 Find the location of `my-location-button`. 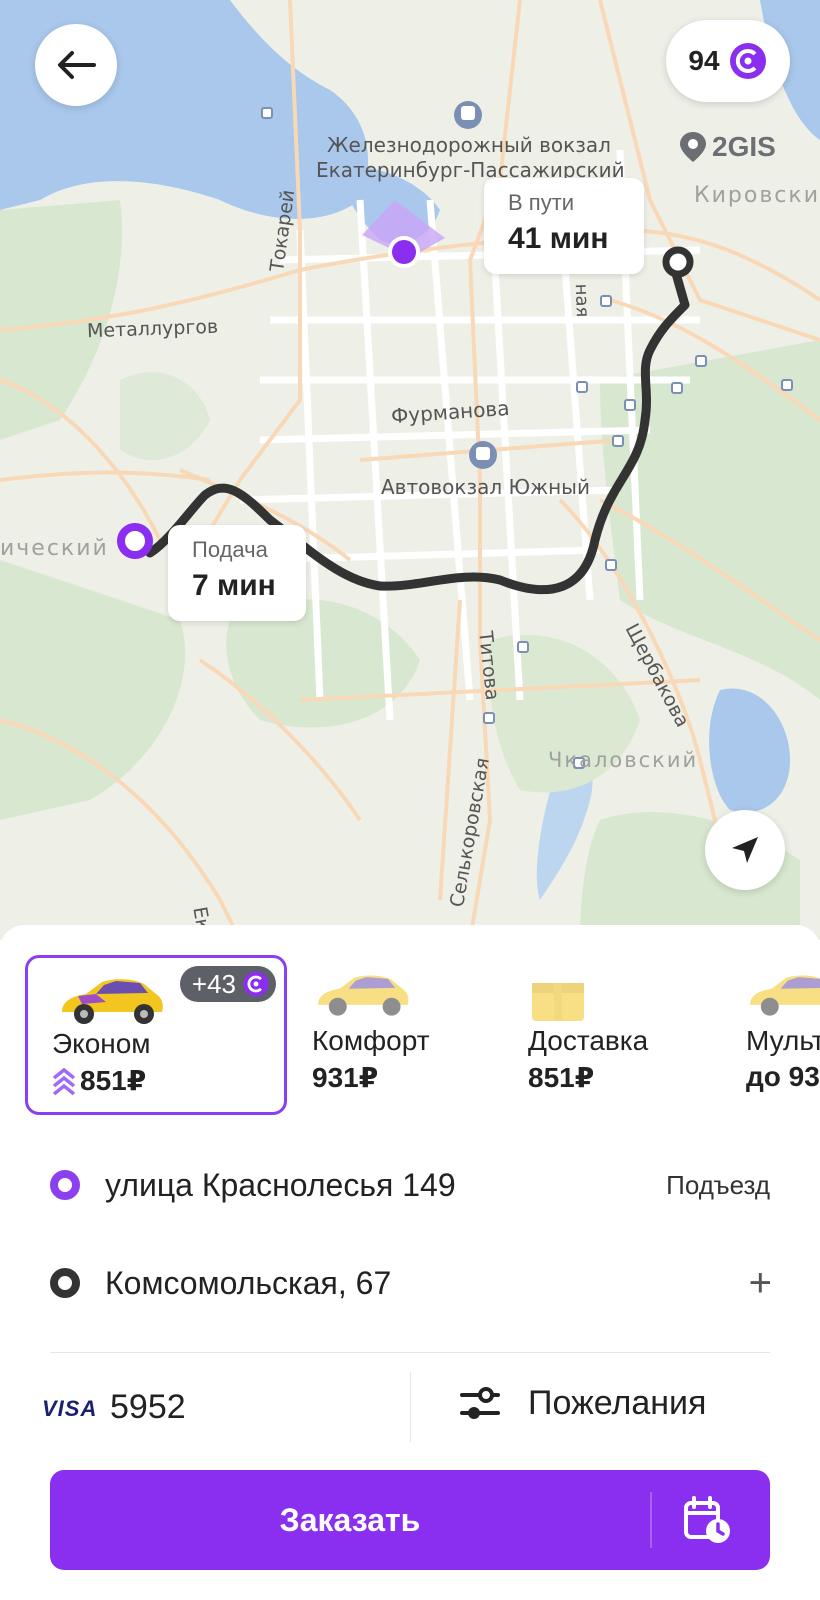

my-location-button is located at coordinates (745, 850).